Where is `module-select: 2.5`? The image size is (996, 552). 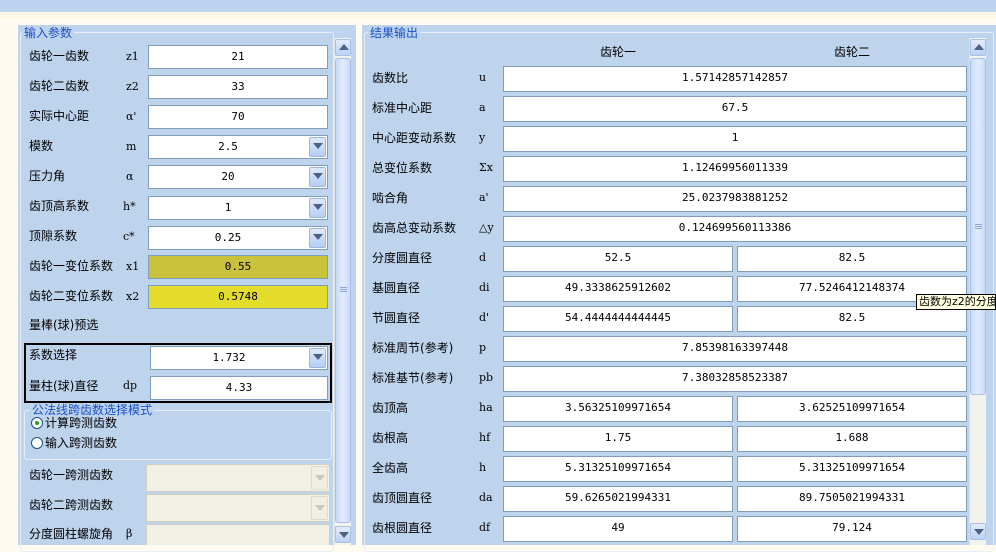 module-select: 2.5 is located at coordinates (238, 147).